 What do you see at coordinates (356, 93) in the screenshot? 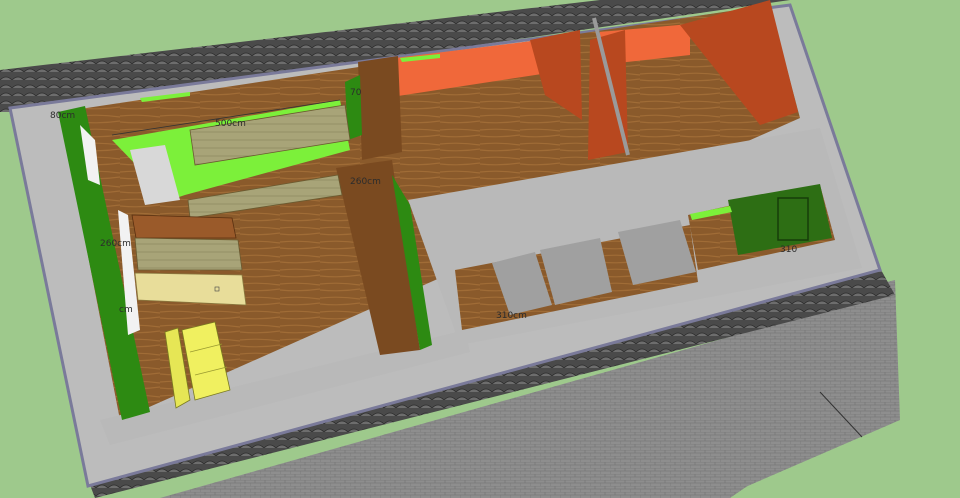
I see `dim-label-70cm: 70` at bounding box center [356, 93].